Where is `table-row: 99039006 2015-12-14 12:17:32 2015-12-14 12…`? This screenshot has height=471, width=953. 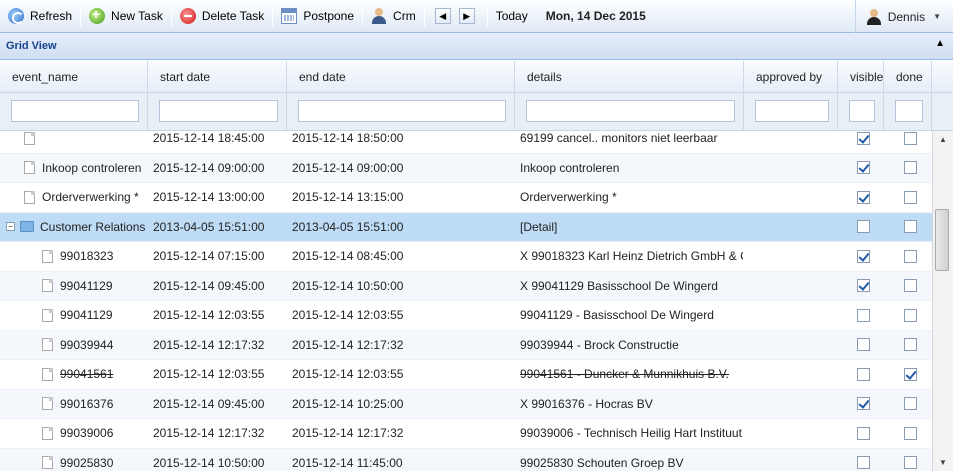
table-row: 99039006 2015-12-14 12:17:32 2015-12-14 12… is located at coordinates (466, 434).